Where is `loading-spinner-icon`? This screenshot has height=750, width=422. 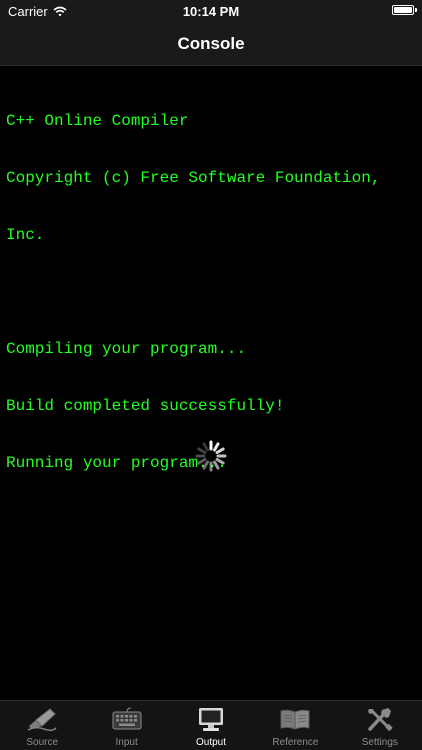
loading-spinner-icon is located at coordinates (211, 456).